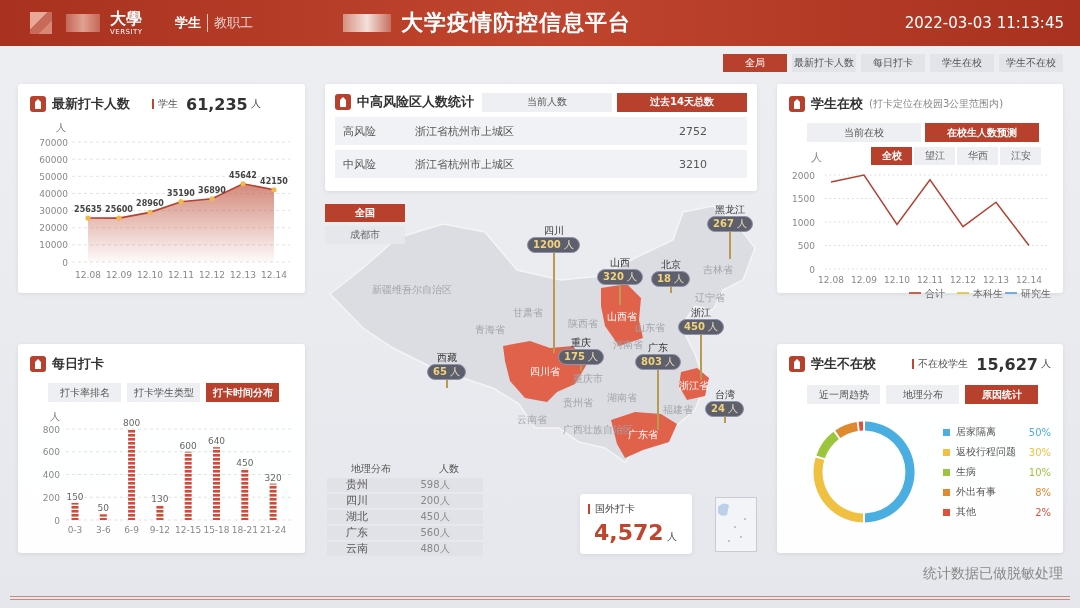 This screenshot has width=1080, height=608. What do you see at coordinates (75, 496) in the screenshot?
I see `data-label: 150` at bounding box center [75, 496].